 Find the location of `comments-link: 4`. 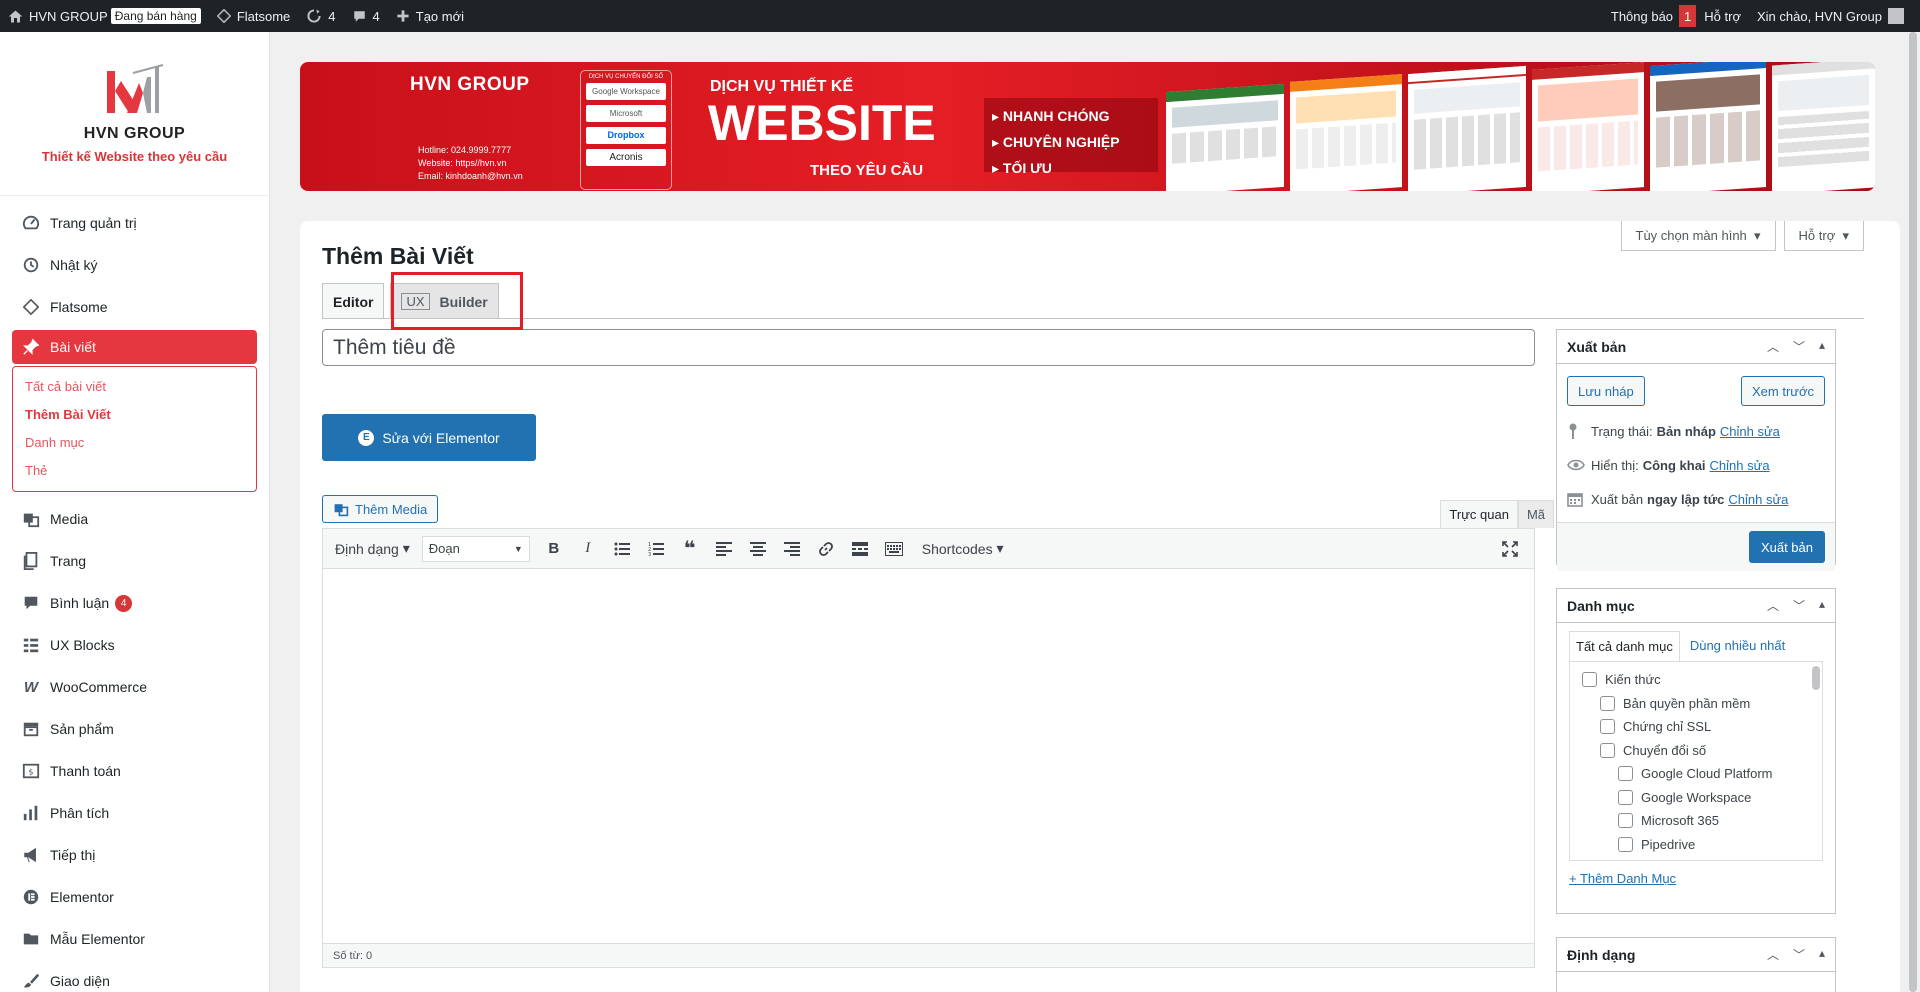

comments-link: 4 is located at coordinates (366, 16).